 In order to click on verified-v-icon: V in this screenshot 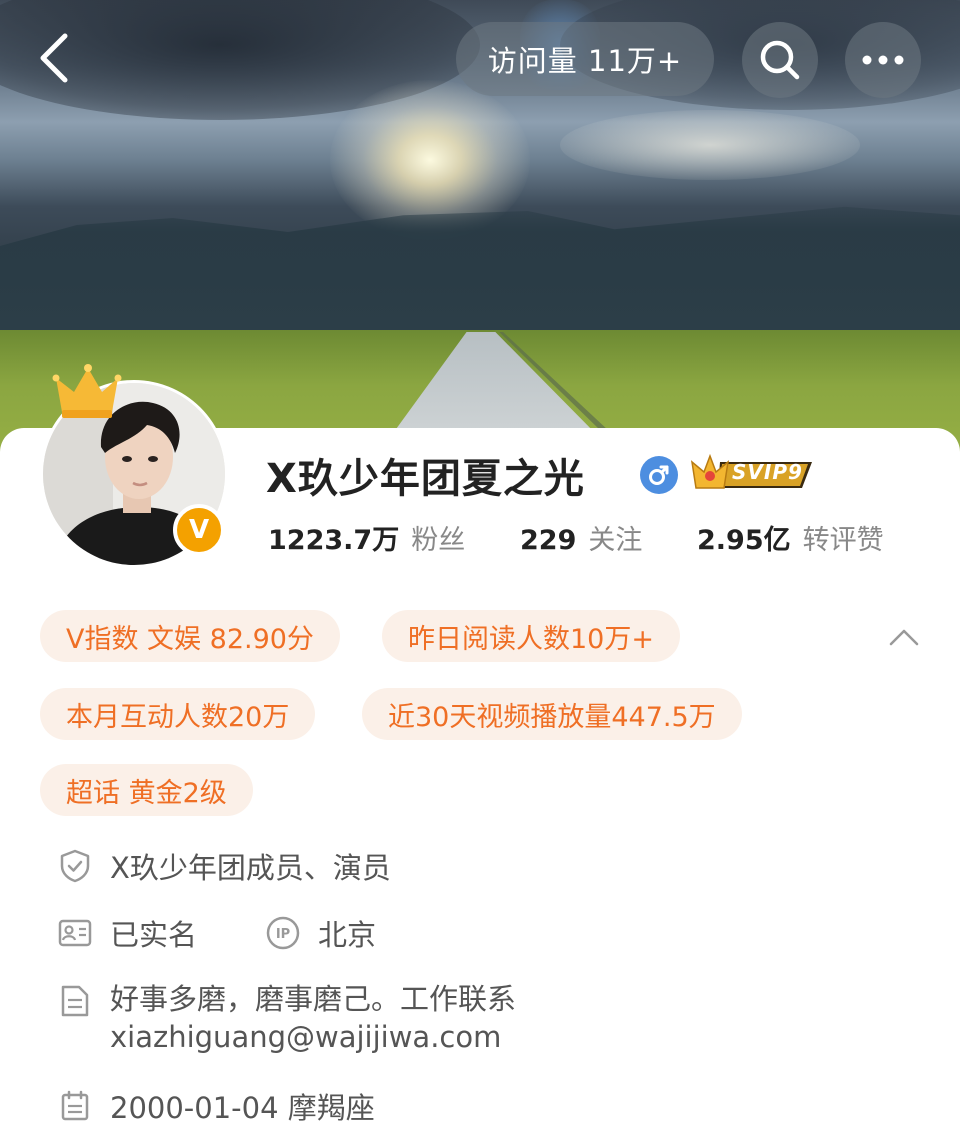, I will do `click(199, 530)`.